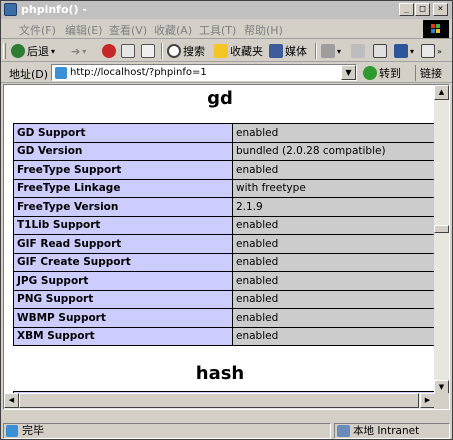  What do you see at coordinates (10, 9) in the screenshot?
I see `ie-icon` at bounding box center [10, 9].